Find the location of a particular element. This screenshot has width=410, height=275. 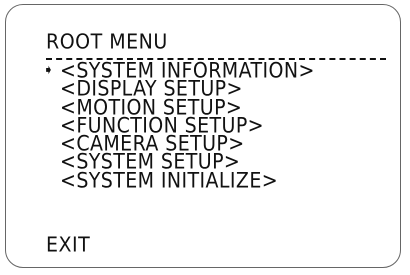

exit-menu-item: EXIT is located at coordinates (68, 245).